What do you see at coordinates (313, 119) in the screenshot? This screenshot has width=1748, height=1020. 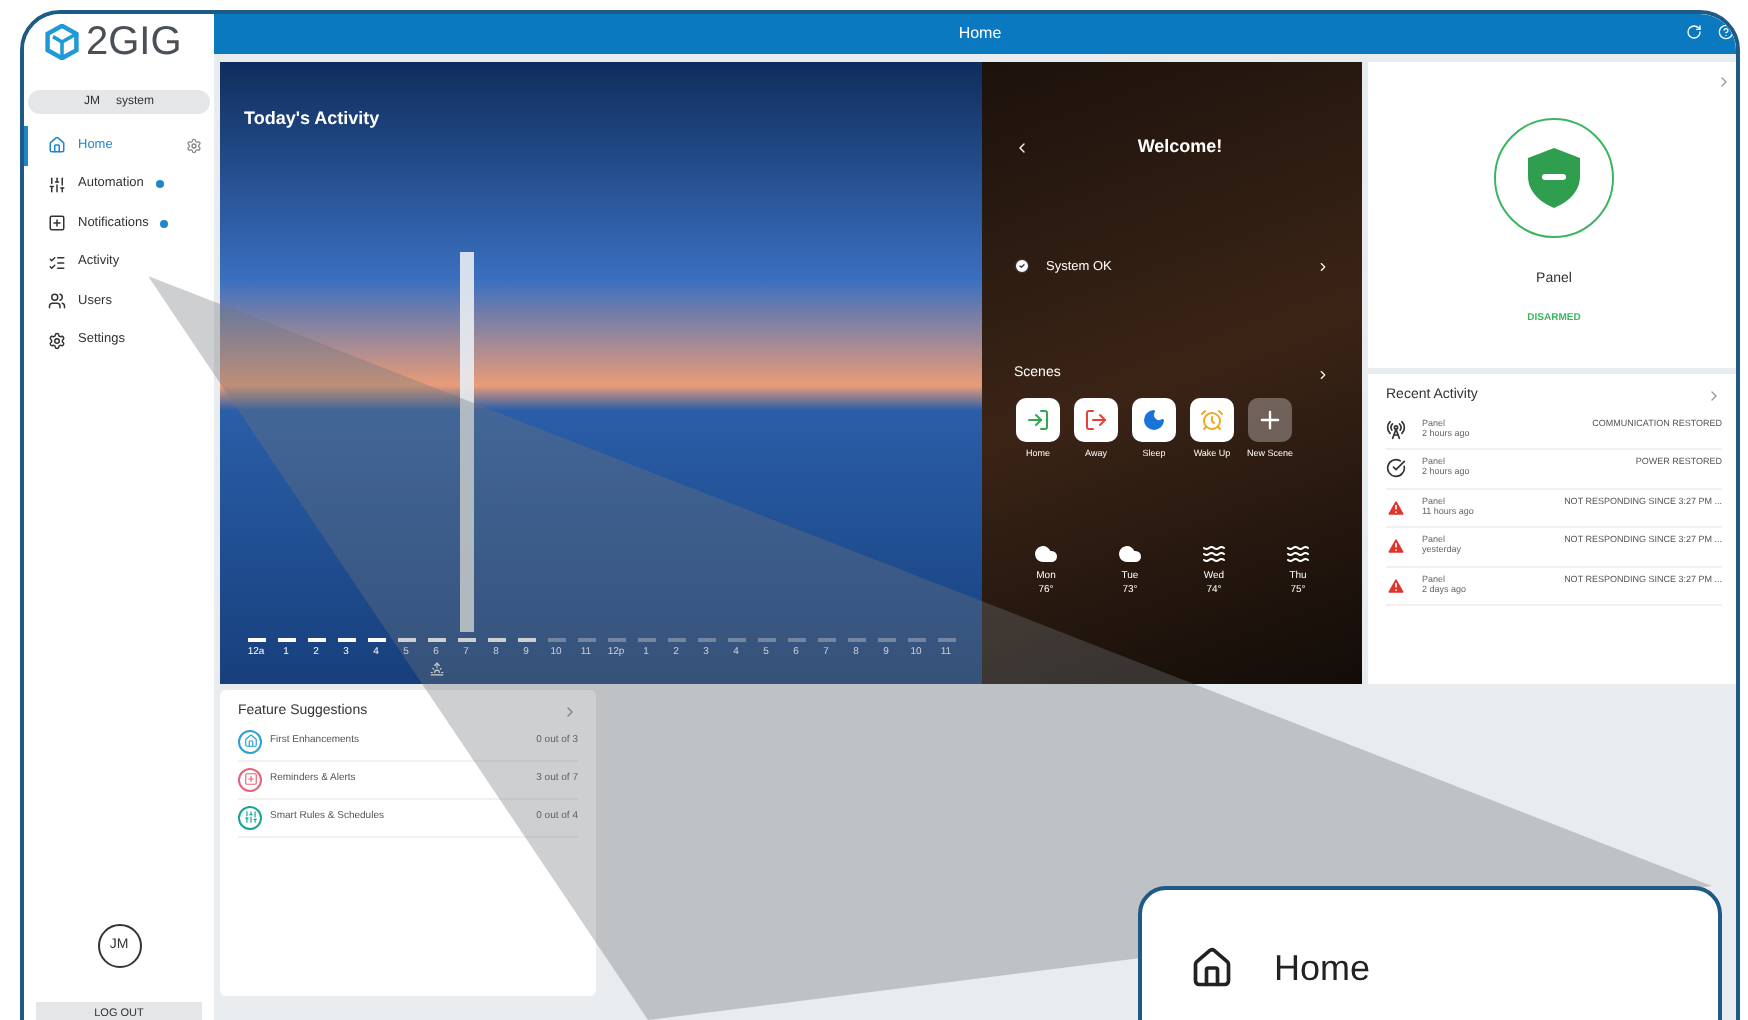 I see `activity-title: Today's Activity` at bounding box center [313, 119].